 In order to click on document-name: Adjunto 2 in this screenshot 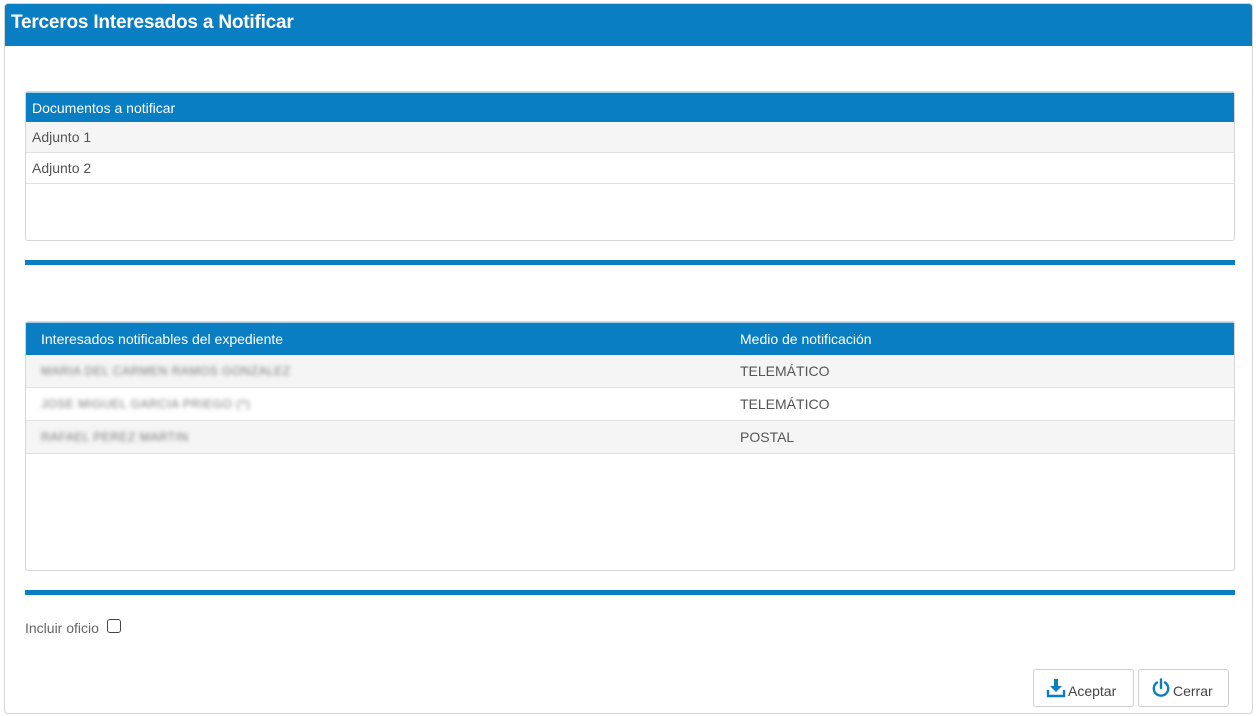, I will do `click(62, 168)`.